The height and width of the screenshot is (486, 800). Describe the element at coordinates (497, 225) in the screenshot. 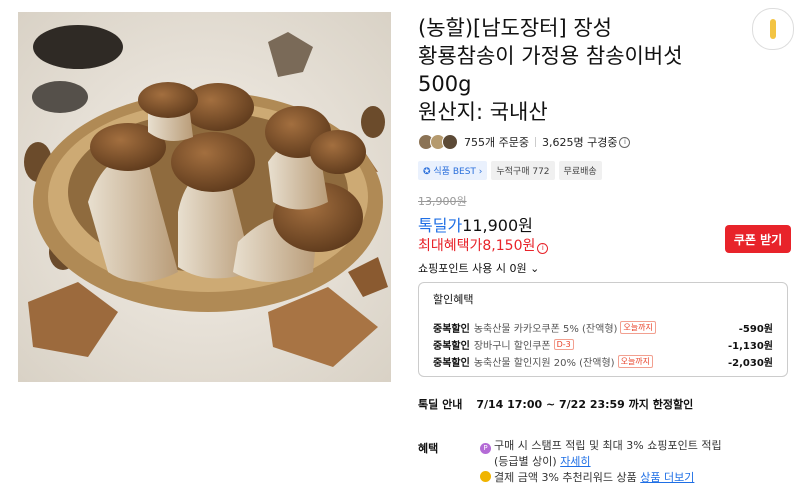

I see `deal-value: 11,900원` at that location.